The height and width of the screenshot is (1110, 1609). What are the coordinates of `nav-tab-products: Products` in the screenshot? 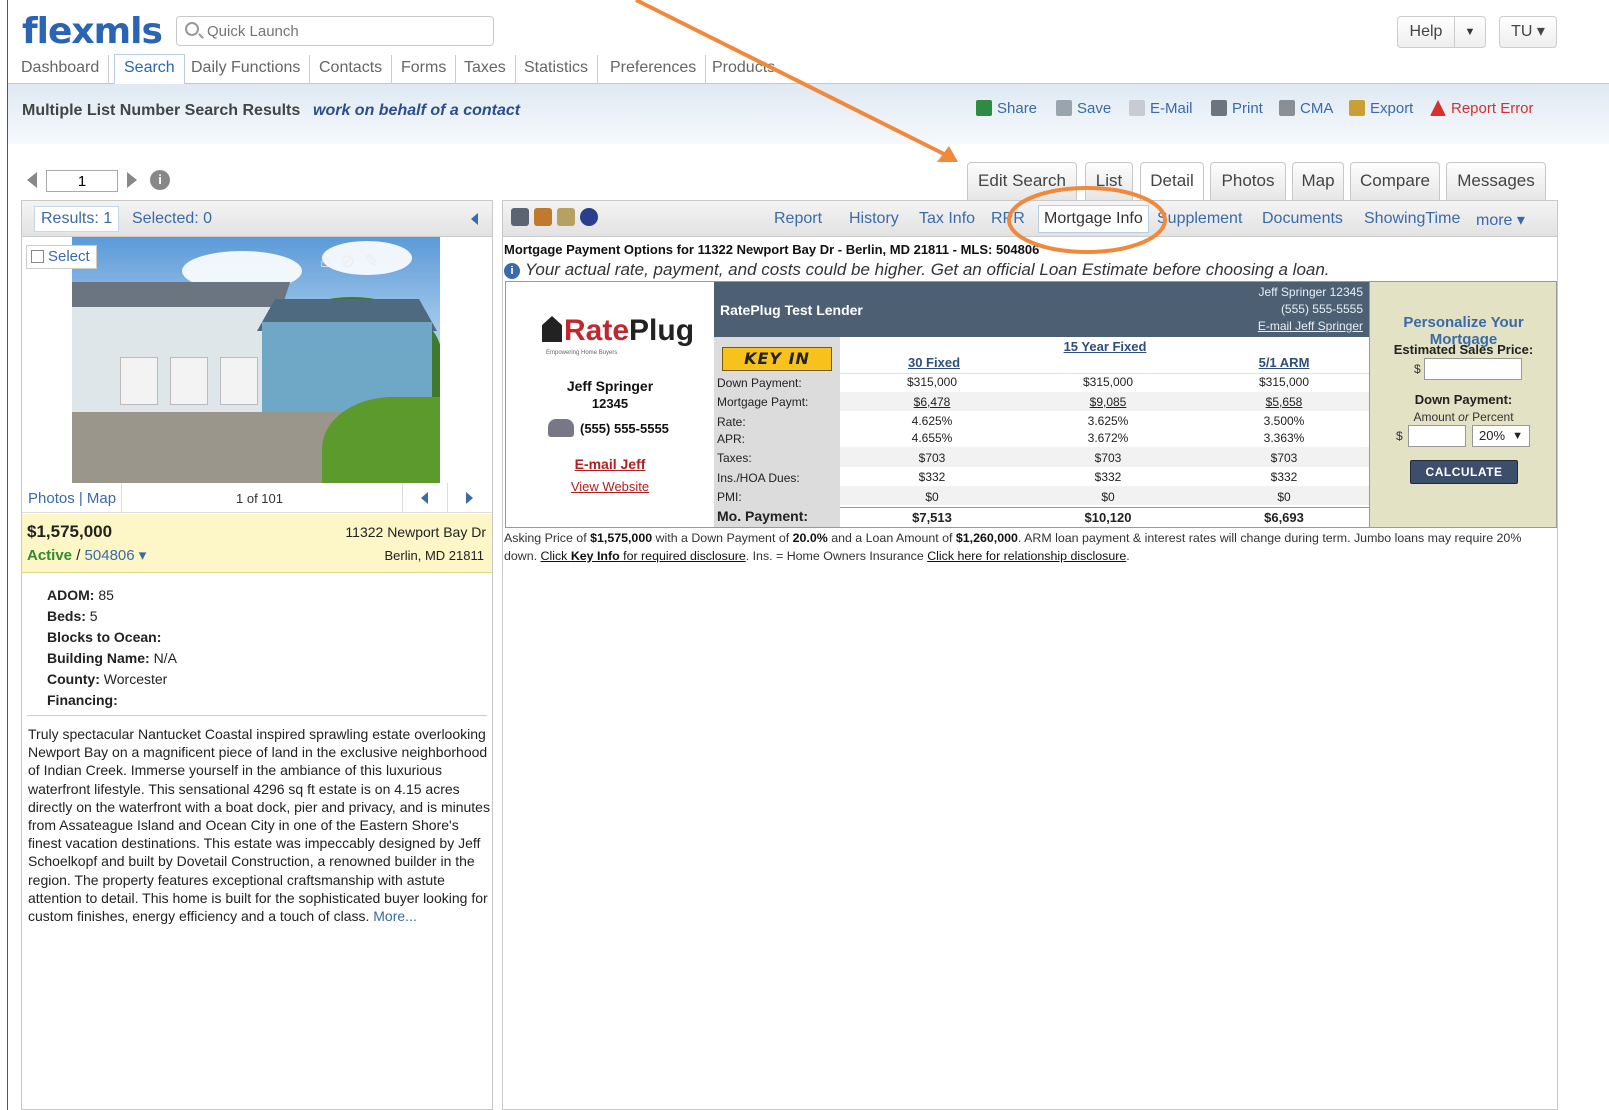 It's located at (743, 69).